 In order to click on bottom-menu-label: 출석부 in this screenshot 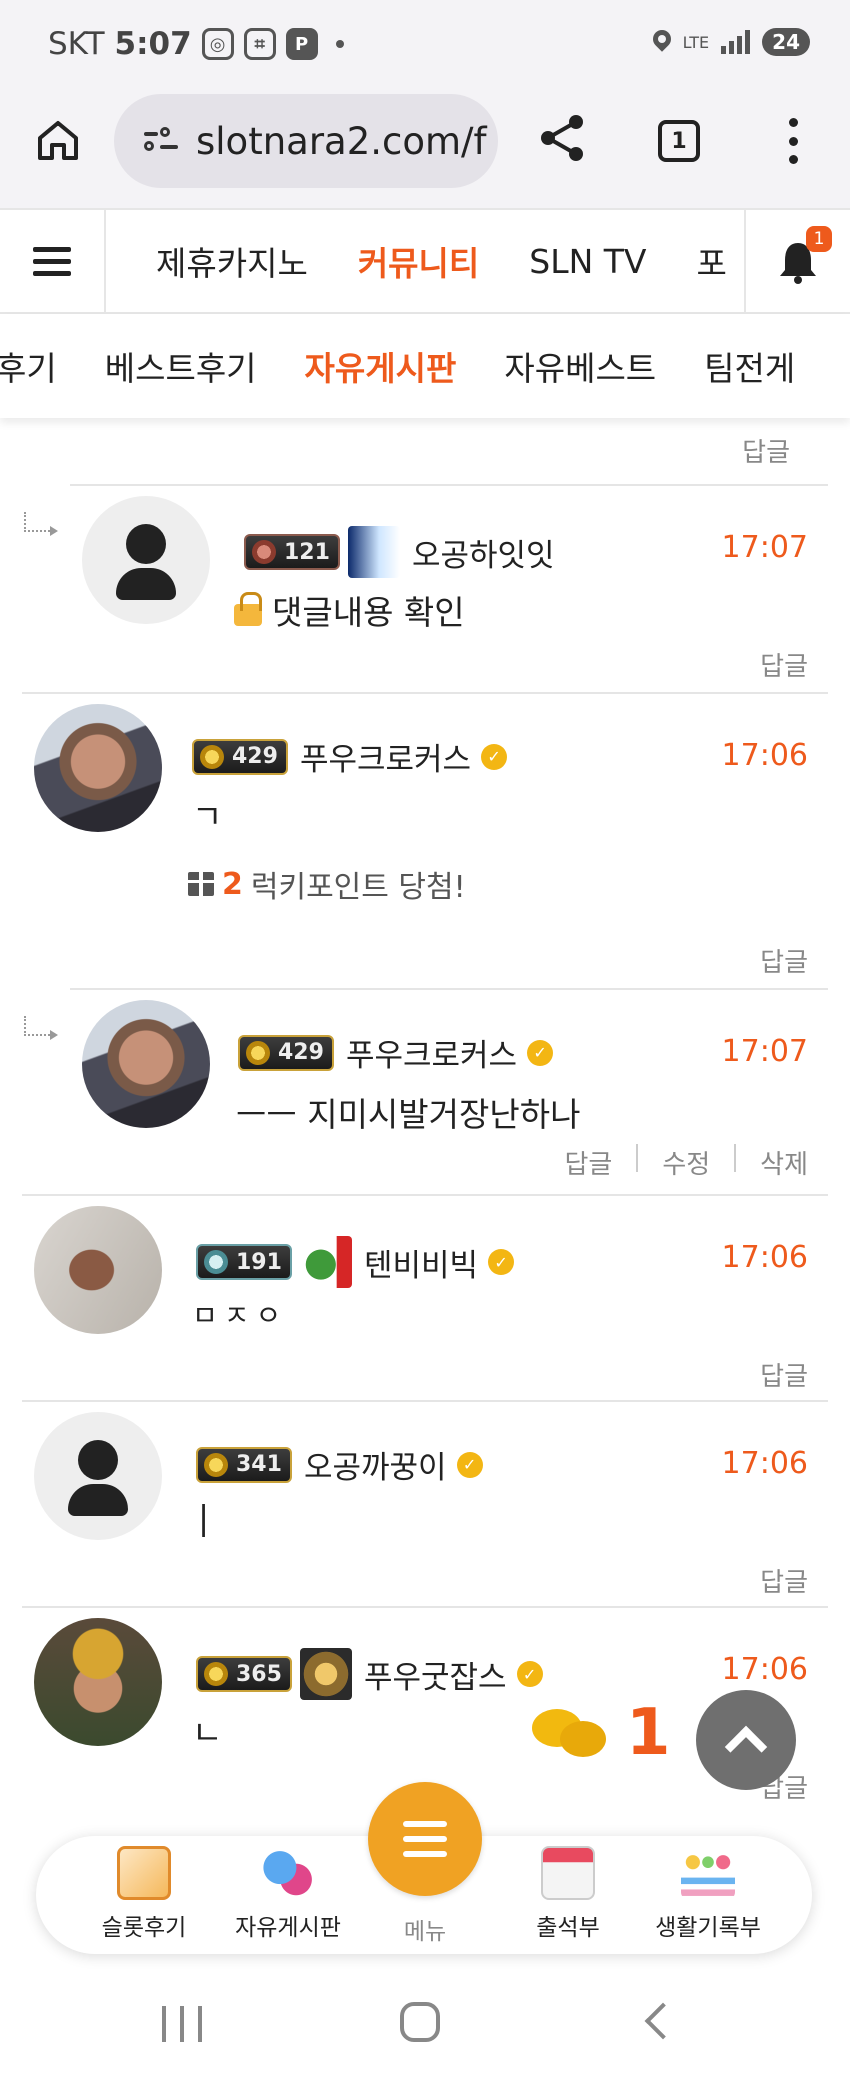, I will do `click(568, 1928)`.